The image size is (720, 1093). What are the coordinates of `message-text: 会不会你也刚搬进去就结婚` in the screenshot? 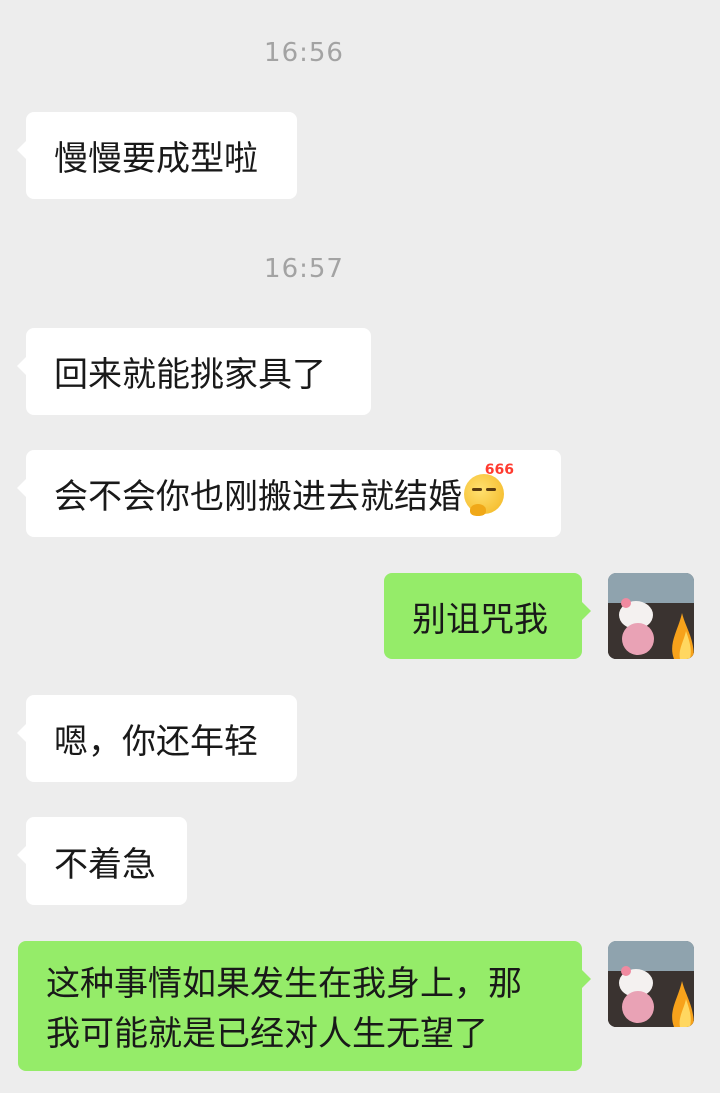 It's located at (258, 497).